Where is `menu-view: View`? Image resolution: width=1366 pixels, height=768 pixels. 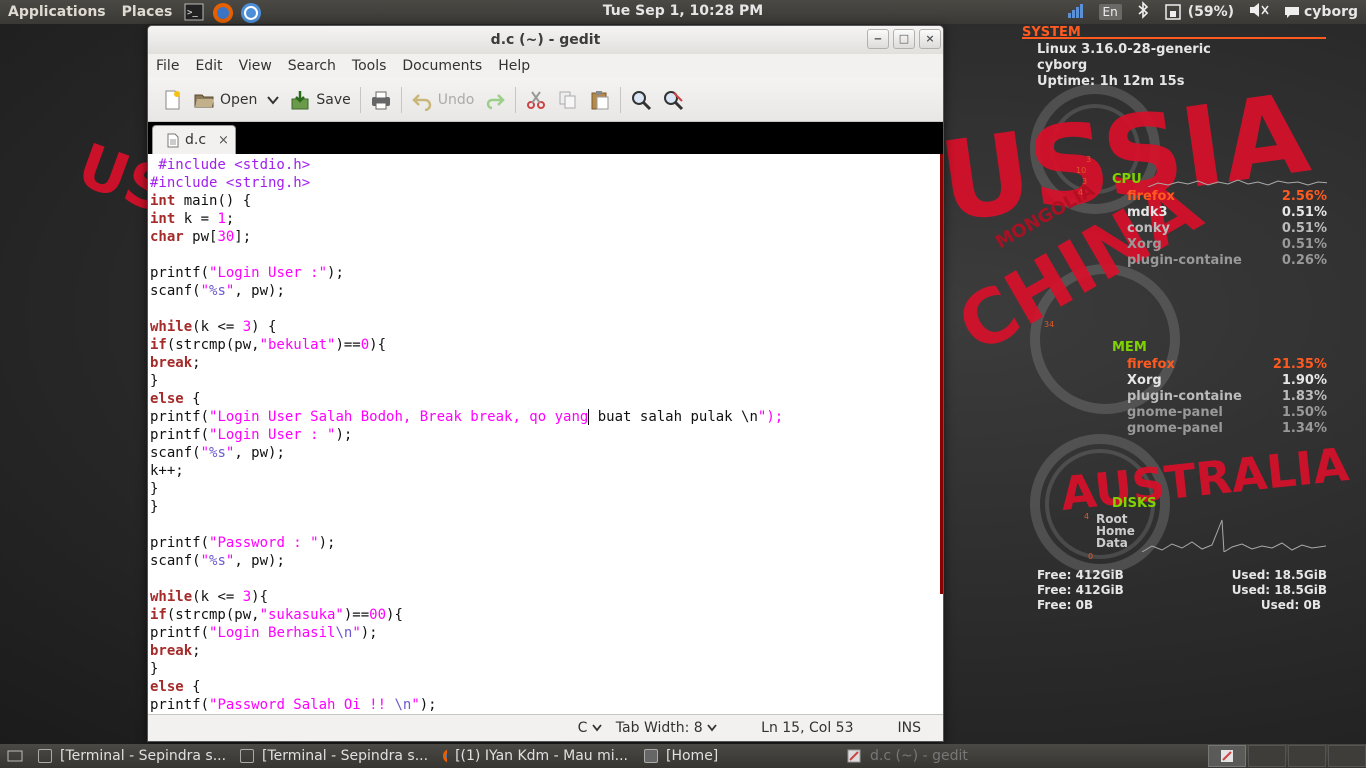
menu-view: View is located at coordinates (255, 66).